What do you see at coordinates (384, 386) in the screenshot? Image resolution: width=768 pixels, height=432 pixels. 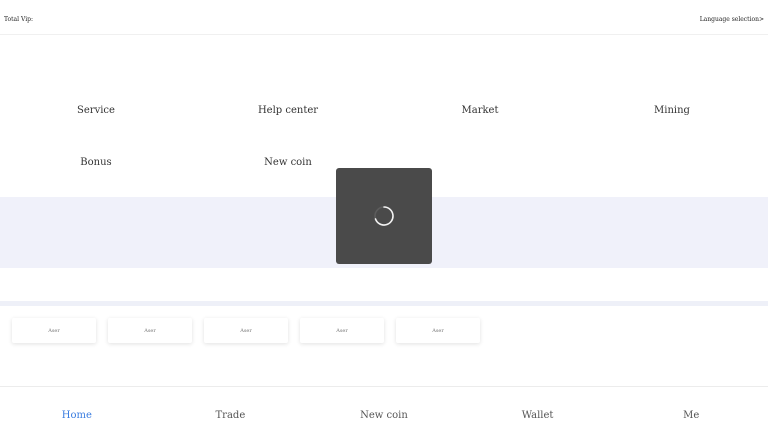 I see `tabbar-divider` at bounding box center [384, 386].